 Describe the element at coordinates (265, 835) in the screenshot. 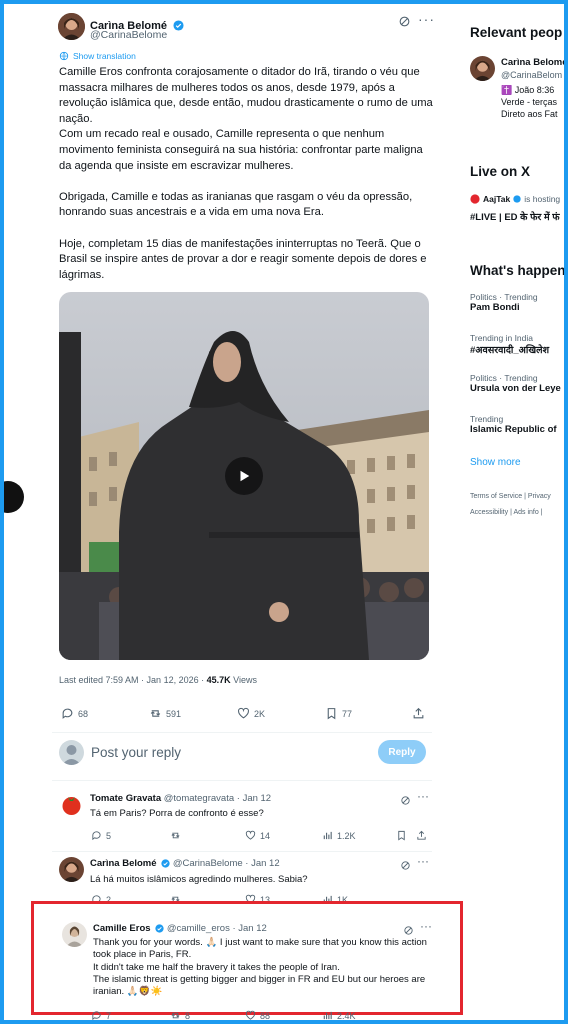

I see `like-count: 14` at that location.